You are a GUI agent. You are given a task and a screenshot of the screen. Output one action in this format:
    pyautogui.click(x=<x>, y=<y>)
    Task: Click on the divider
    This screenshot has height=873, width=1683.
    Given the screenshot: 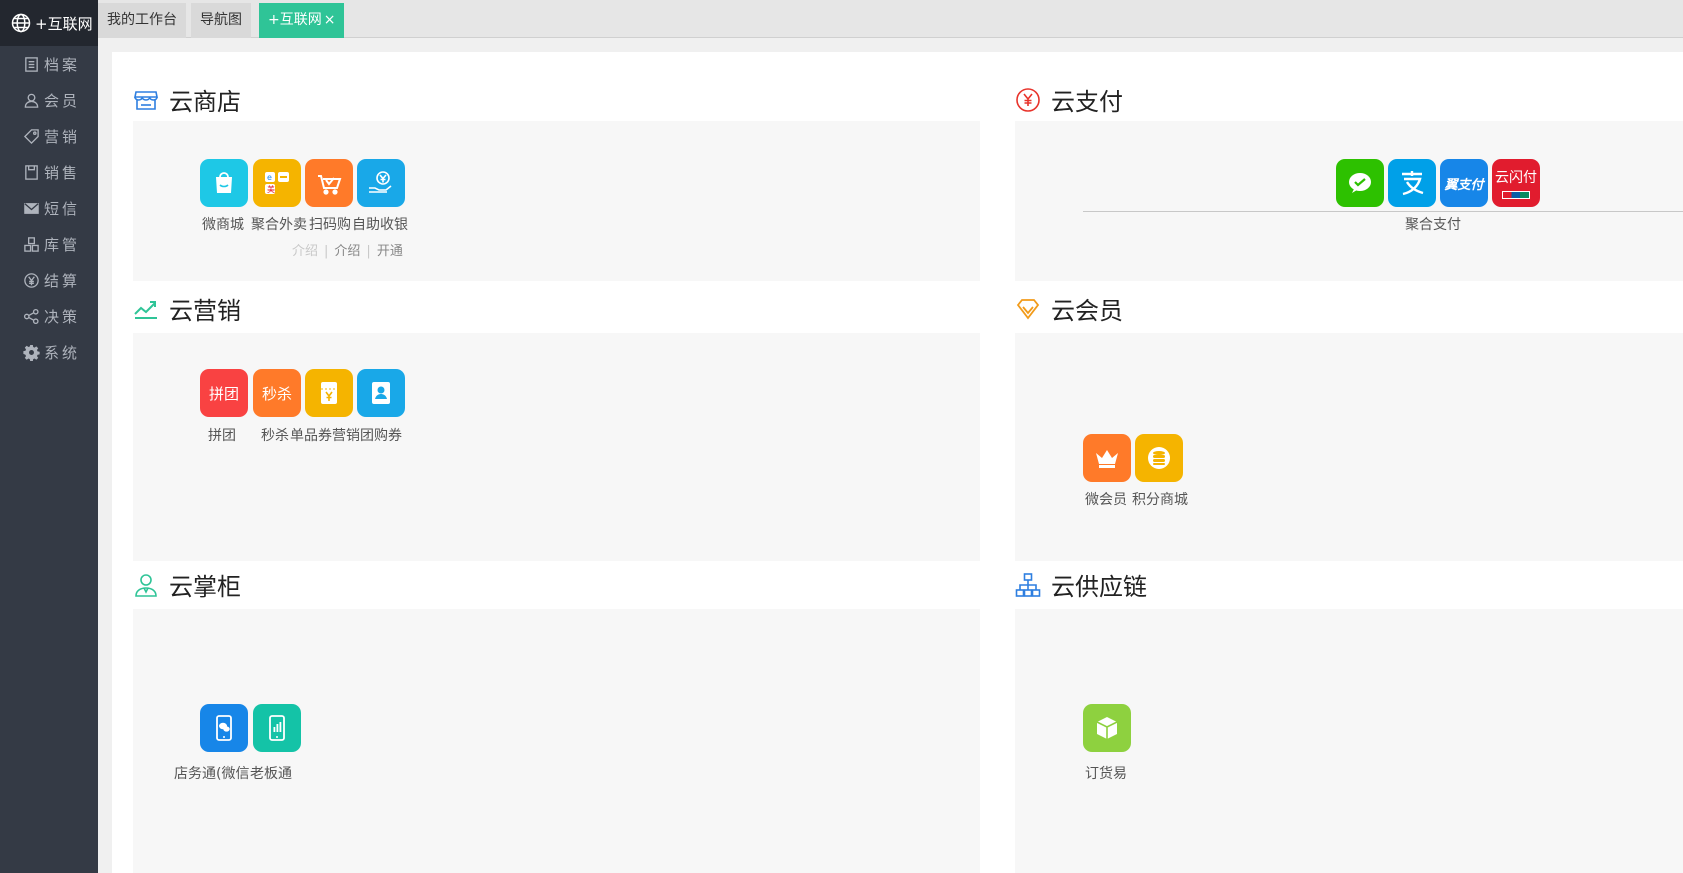 What is the action you would take?
    pyautogui.click(x=1383, y=211)
    